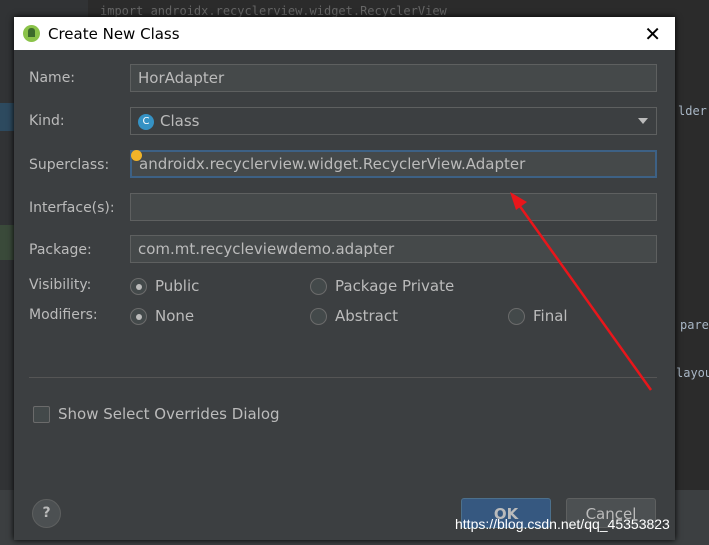  Describe the element at coordinates (518, 201) in the screenshot. I see `arrow-head` at that location.